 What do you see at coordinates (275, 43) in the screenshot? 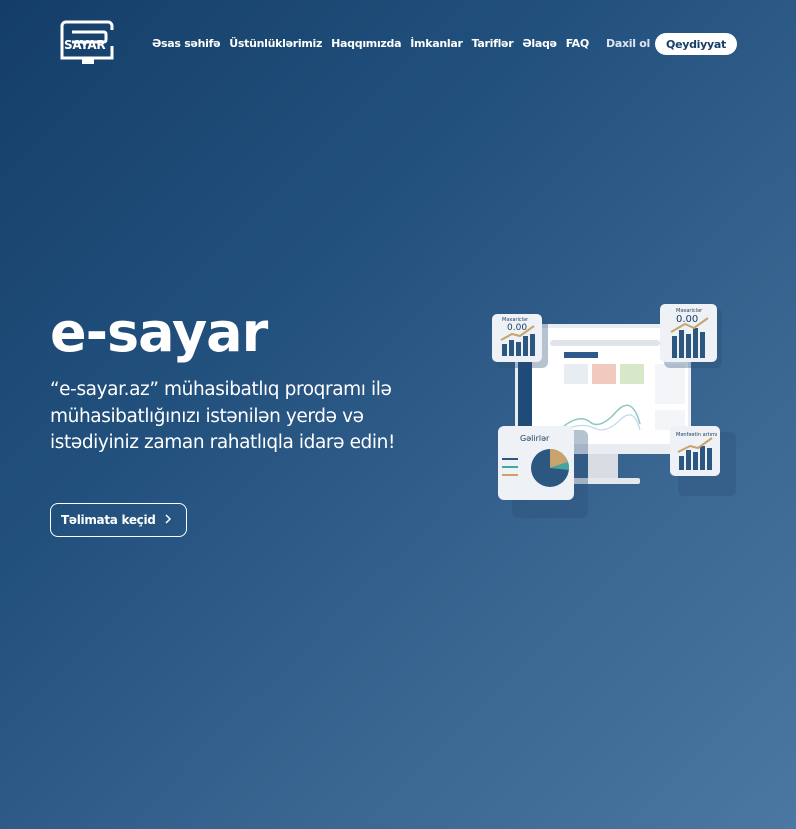
I see `nav-item-advantages: Üstünlüklərimiz` at bounding box center [275, 43].